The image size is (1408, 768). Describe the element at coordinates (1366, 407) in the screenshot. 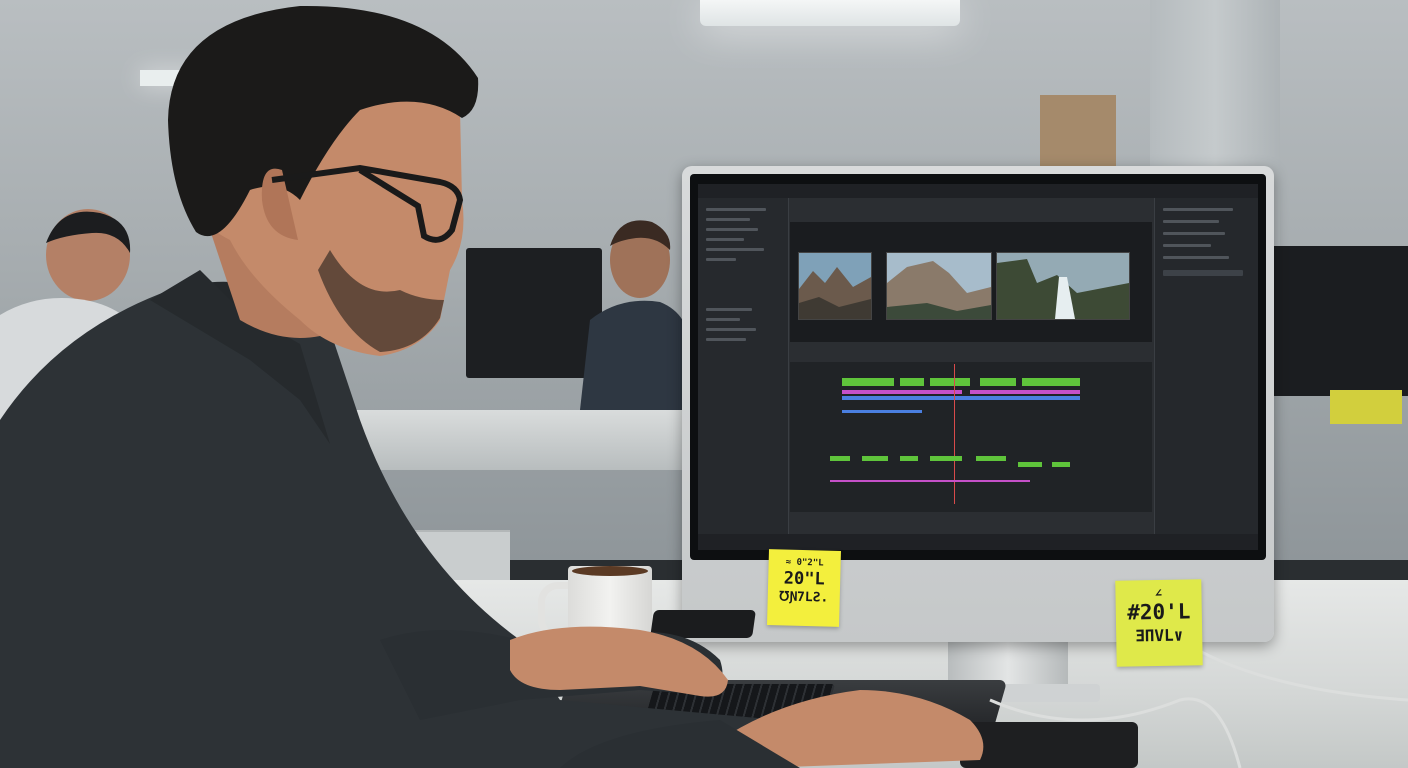

I see `background-sticky-note` at that location.